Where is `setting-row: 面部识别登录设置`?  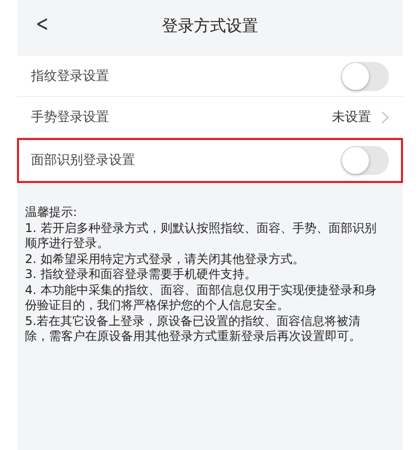 setting-row: 面部识别登录设置 is located at coordinates (210, 160).